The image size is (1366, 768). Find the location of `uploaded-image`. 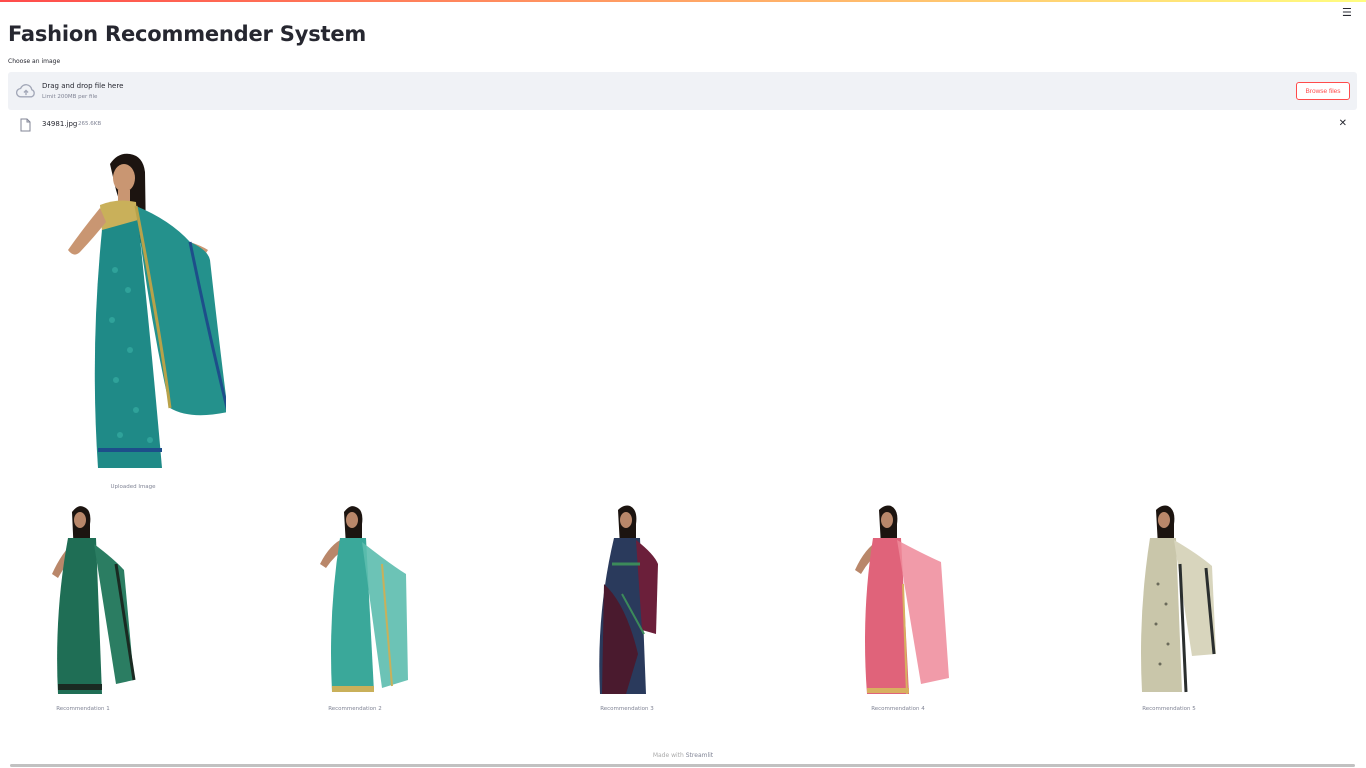

uploaded-image is located at coordinates (147, 310).